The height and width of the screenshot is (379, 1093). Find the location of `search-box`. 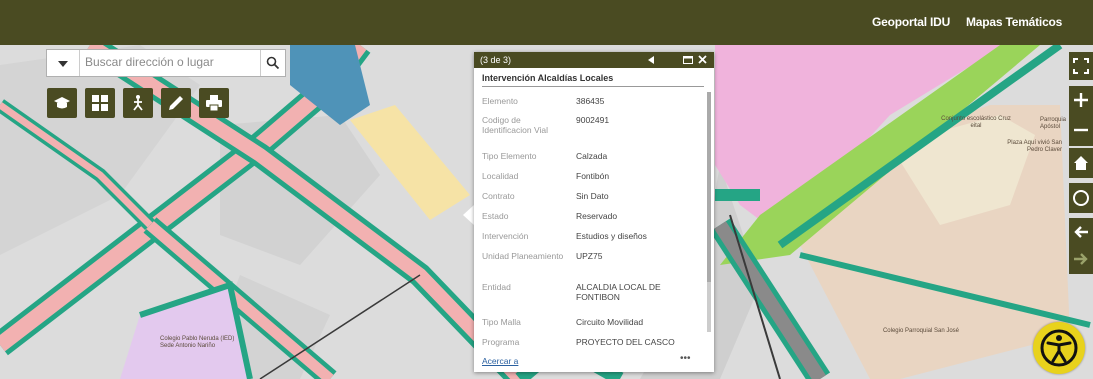

search-box is located at coordinates (166, 63).